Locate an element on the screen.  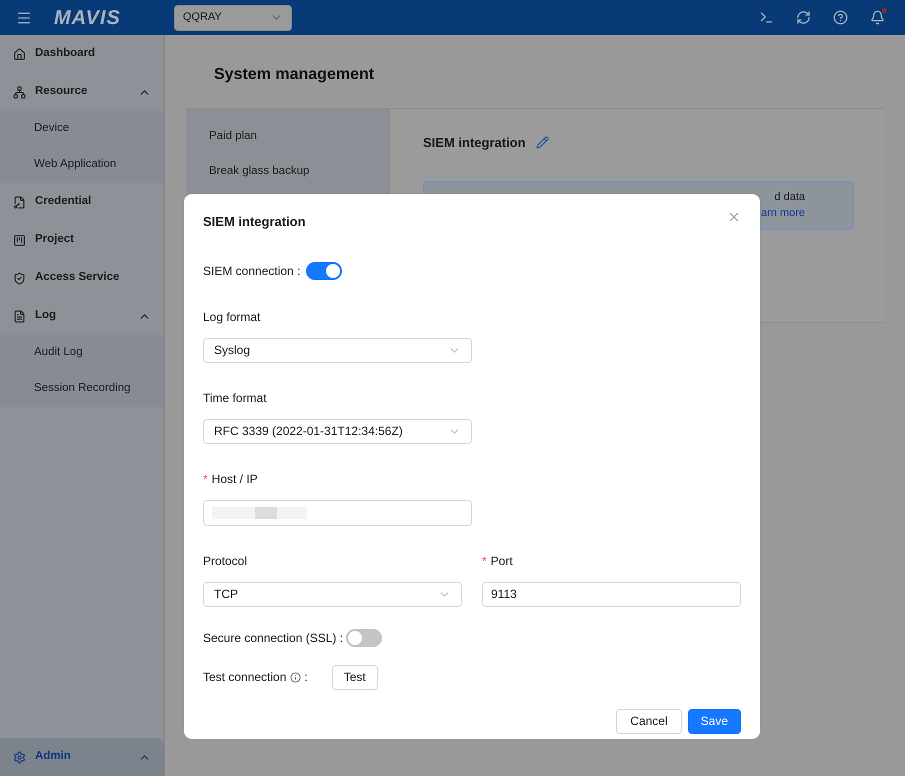
menu-icon is located at coordinates (24, 18).